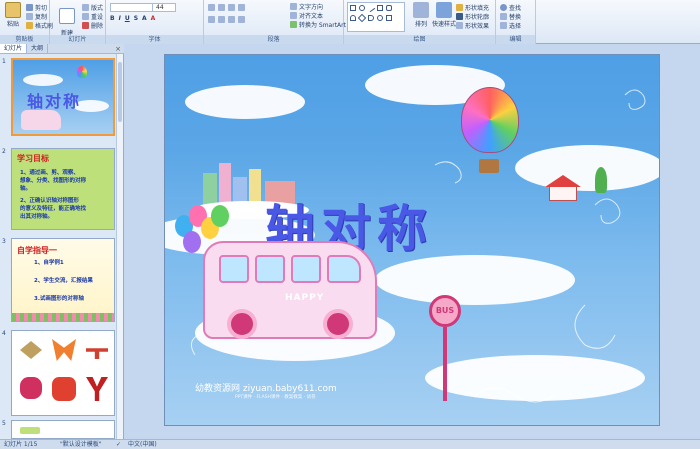 The height and width of the screenshot is (449, 700). What do you see at coordinates (38, 48) in the screenshot?
I see `tab-outline: 大纲` at bounding box center [38, 48].